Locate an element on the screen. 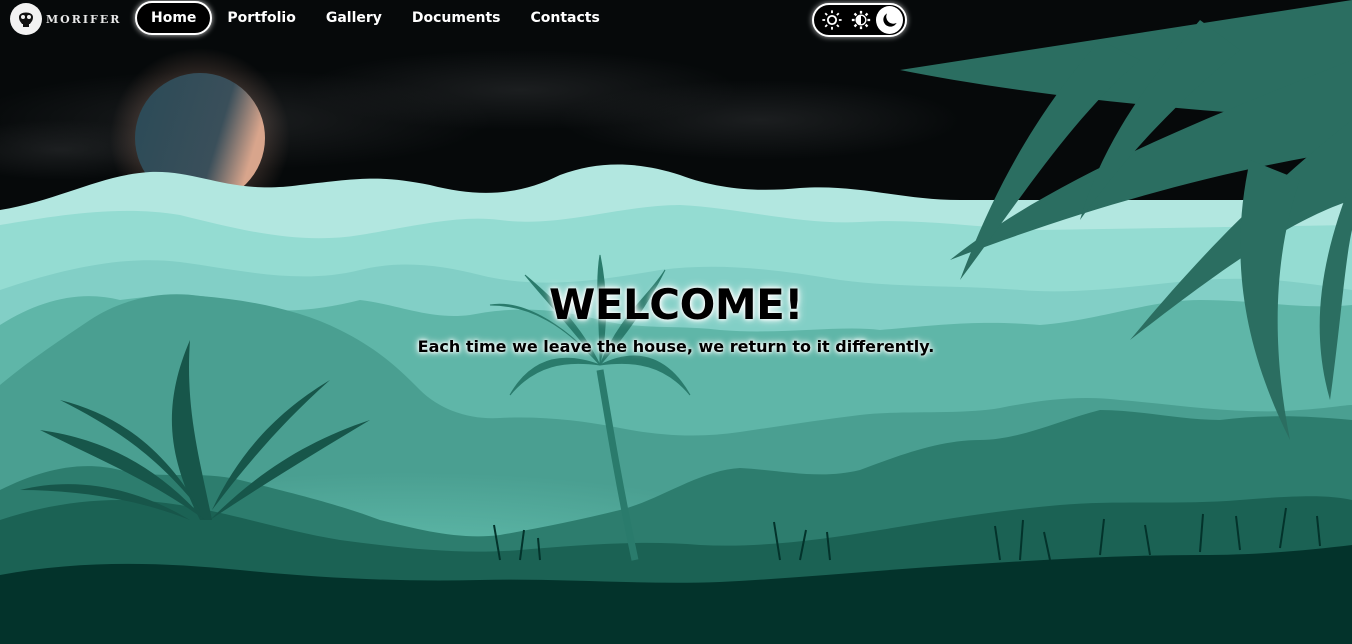 The image size is (1352, 644). nav-item-gallery: Gallery is located at coordinates (354, 18).